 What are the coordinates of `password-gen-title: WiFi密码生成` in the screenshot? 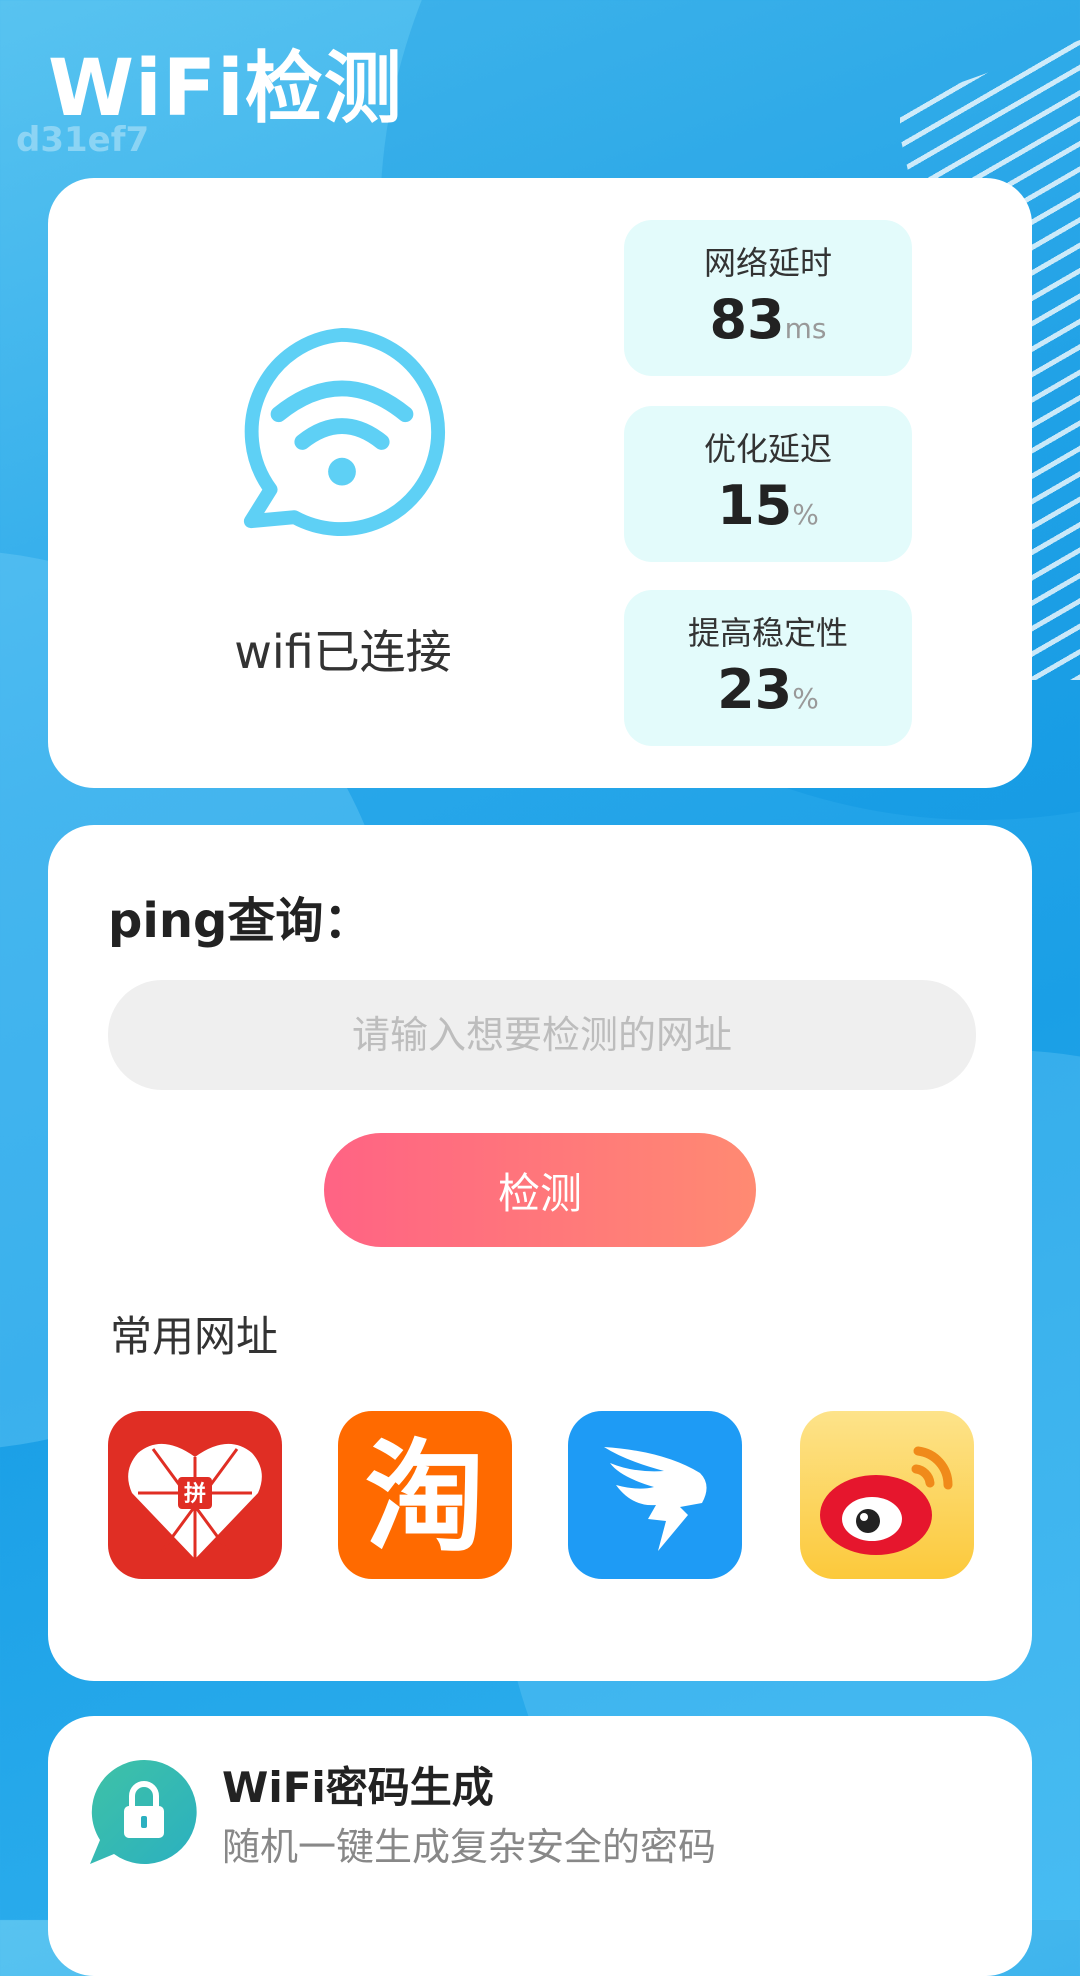 It's located at (358, 1787).